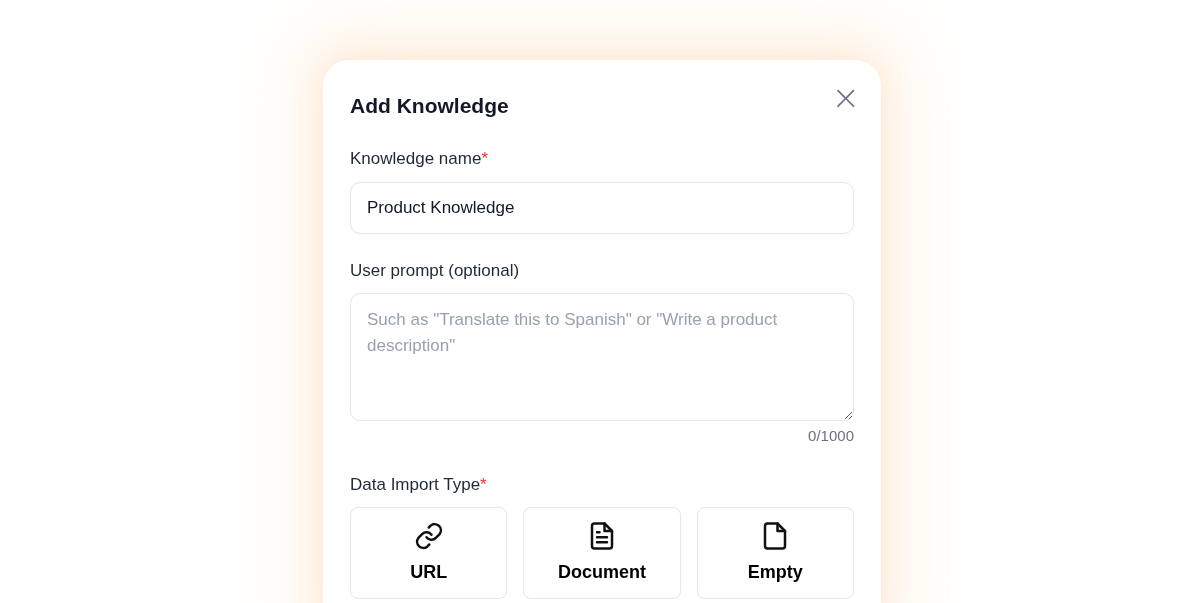  Describe the element at coordinates (602, 357) in the screenshot. I see `prompt-textarea: Such as "Translate this to Spanish" or "Write a product description"` at that location.